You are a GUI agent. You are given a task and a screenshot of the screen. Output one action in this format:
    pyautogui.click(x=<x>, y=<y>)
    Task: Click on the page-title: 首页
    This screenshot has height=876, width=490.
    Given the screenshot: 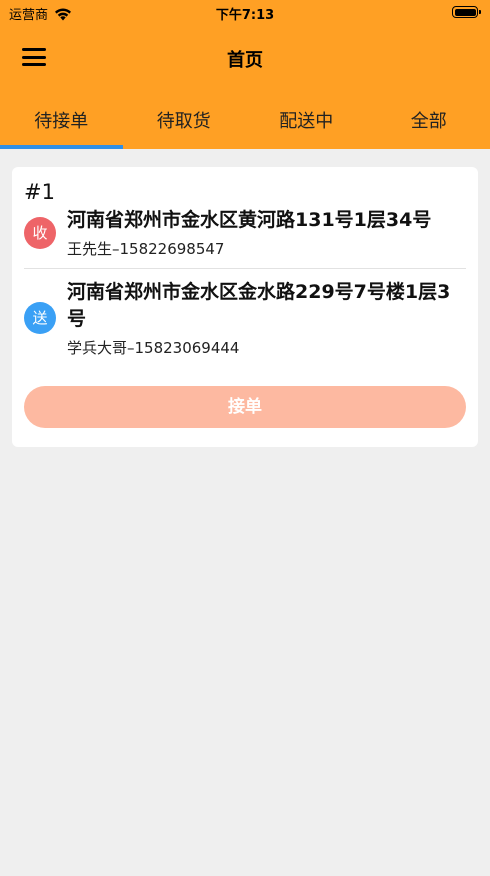 What is the action you would take?
    pyautogui.click(x=245, y=60)
    